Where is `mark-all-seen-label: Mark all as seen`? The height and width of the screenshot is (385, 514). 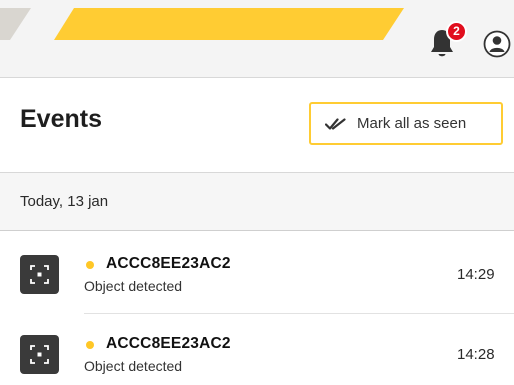
mark-all-seen-label: Mark all as seen is located at coordinates (412, 123).